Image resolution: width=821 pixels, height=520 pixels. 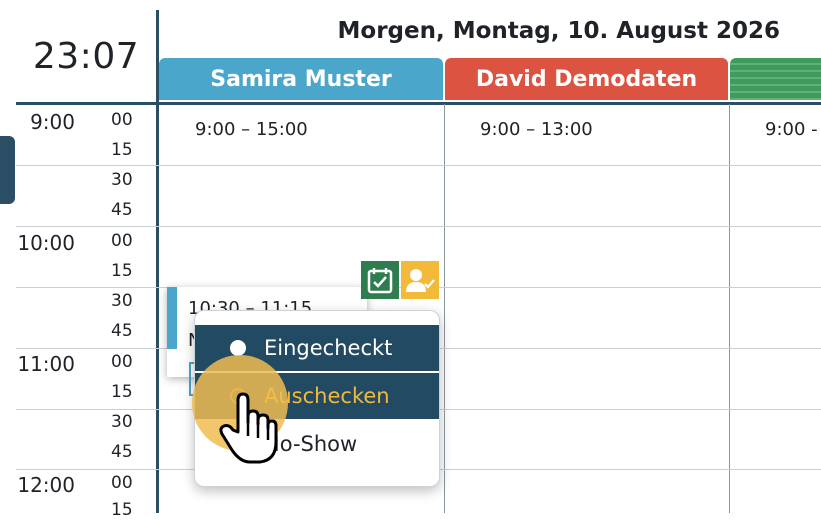 I want to click on hand-pointer-icon, so click(x=248, y=430).